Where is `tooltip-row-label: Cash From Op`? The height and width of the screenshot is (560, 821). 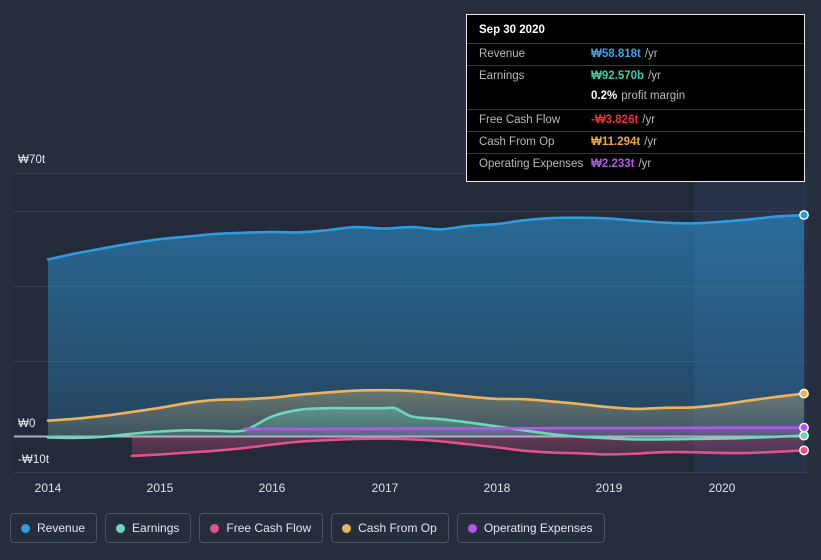 tooltip-row-label: Cash From Op is located at coordinates (517, 141).